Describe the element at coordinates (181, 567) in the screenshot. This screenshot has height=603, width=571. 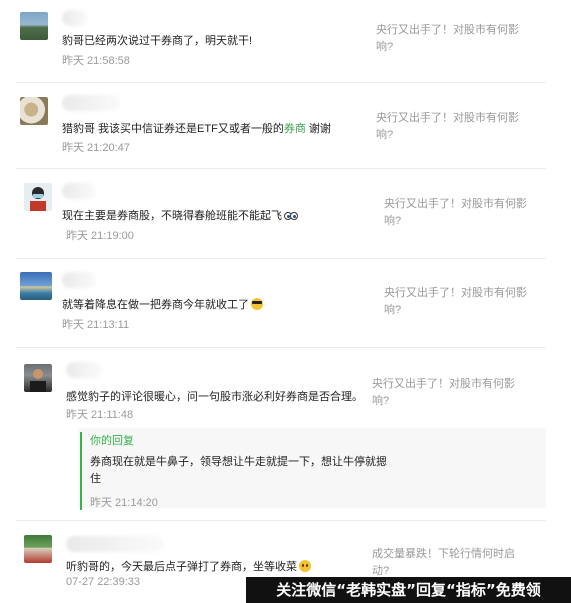
I see `comment-text-part: 听豹哥的，今天最后点子弹打了券商，坐等收菜` at that location.